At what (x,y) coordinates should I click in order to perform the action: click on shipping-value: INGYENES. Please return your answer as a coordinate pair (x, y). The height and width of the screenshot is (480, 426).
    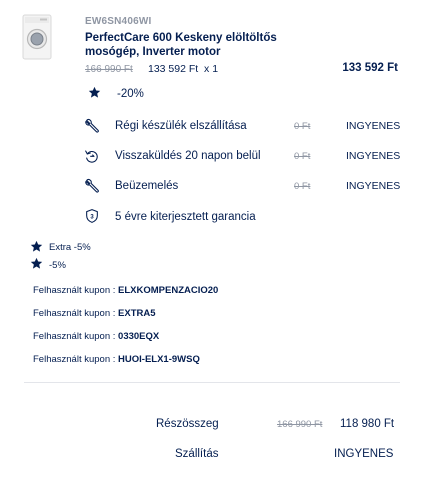
    Looking at the image, I should click on (364, 454).